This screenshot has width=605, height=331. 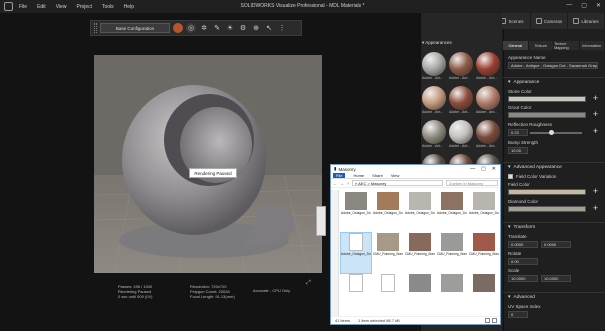 I want to click on slider-knob, so click(x=551, y=132).